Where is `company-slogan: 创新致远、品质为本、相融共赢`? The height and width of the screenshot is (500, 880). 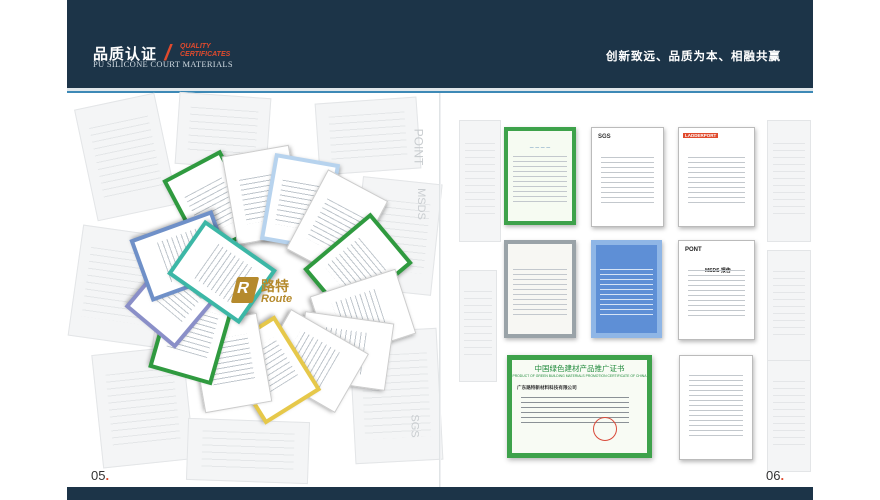
company-slogan: 创新致远、品质为本、相融共赢 is located at coordinates (693, 56).